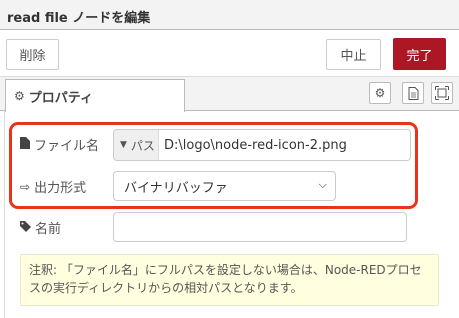  What do you see at coordinates (95, 95) in the screenshot?
I see `tab-properties: ⚙ プロパティ` at bounding box center [95, 95].